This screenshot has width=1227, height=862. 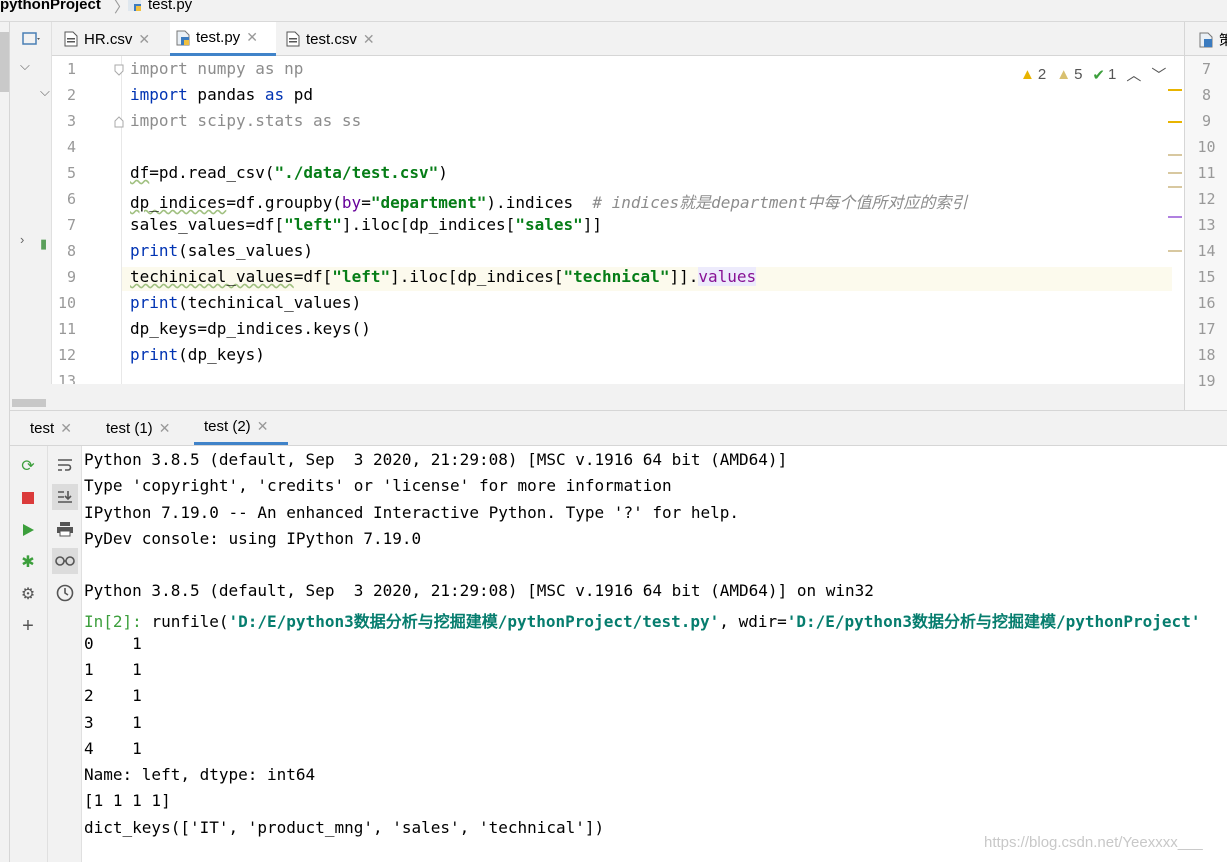 What do you see at coordinates (1206, 147) in the screenshot?
I see `line-number: 10` at bounding box center [1206, 147].